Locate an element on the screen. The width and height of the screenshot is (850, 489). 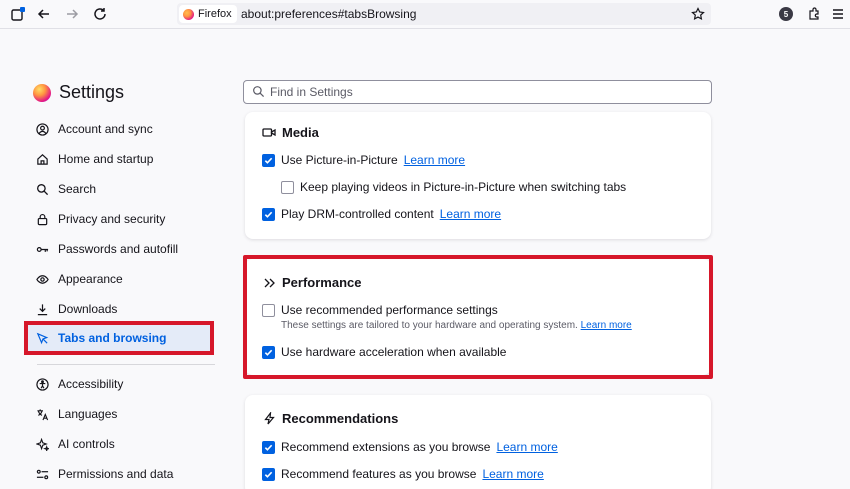
sidebar-item-label: Search is located at coordinates (77, 189).